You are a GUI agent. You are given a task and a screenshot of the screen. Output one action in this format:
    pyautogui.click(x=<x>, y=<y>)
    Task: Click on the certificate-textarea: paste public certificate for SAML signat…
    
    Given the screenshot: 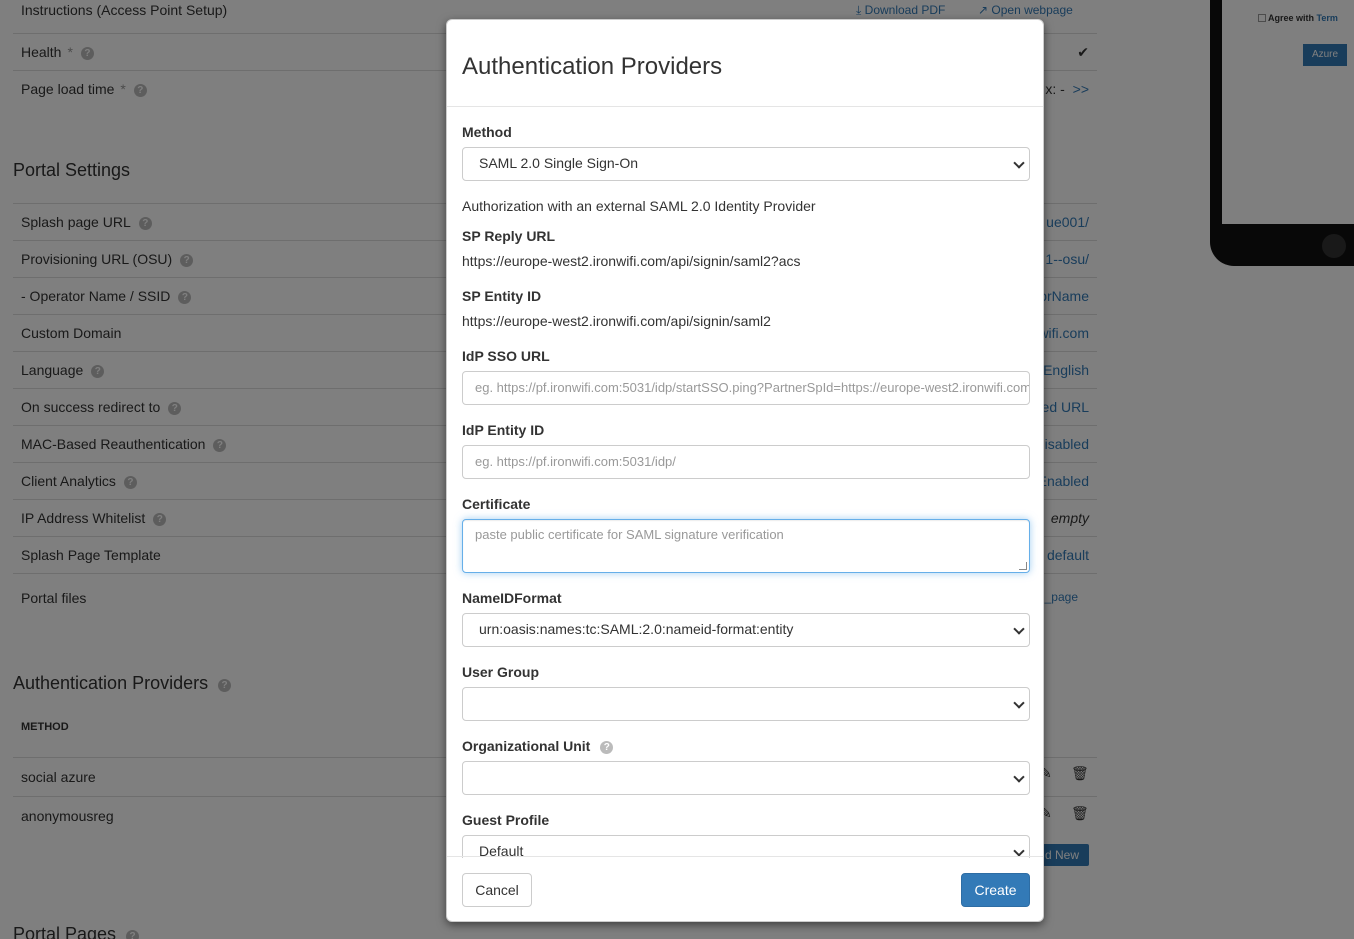 What is the action you would take?
    pyautogui.click(x=746, y=546)
    